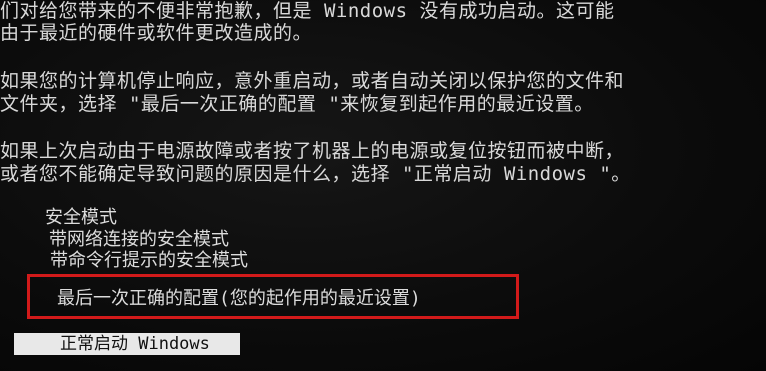  What do you see at coordinates (149, 261) in the screenshot?
I see `menu-option-safe-mode-command-prompt: 带命令行提示的安全模式` at bounding box center [149, 261].